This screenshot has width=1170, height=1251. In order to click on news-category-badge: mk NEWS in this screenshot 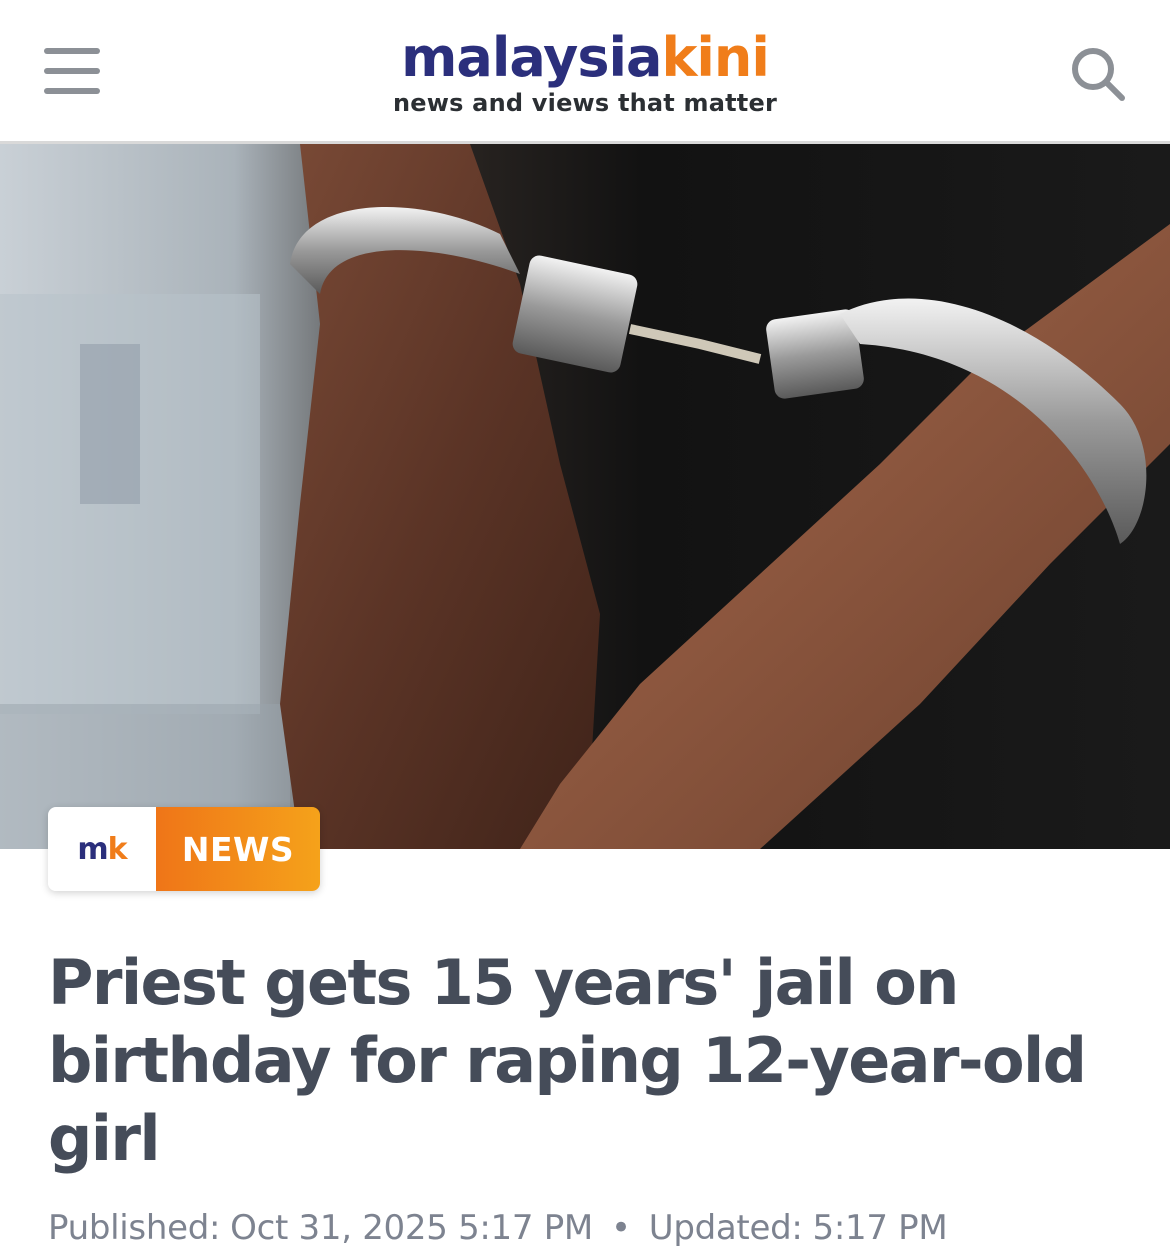, I will do `click(184, 849)`.